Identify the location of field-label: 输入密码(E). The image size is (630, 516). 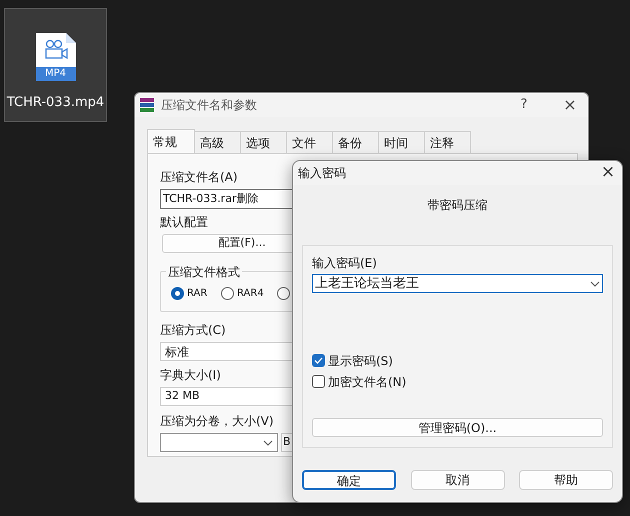
(345, 263).